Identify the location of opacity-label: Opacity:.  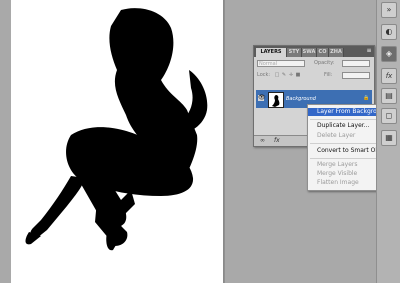
(324, 63).